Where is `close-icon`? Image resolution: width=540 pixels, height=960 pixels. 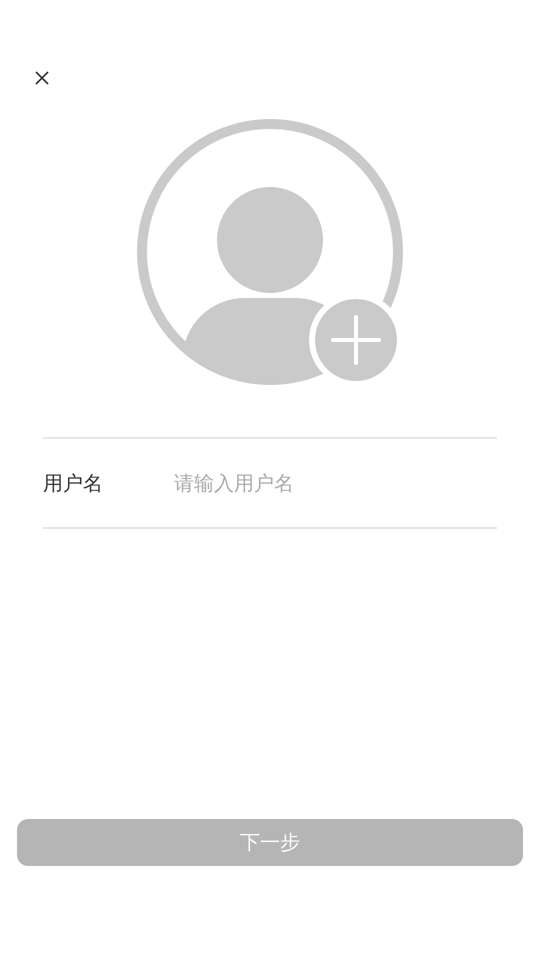
close-icon is located at coordinates (42, 78).